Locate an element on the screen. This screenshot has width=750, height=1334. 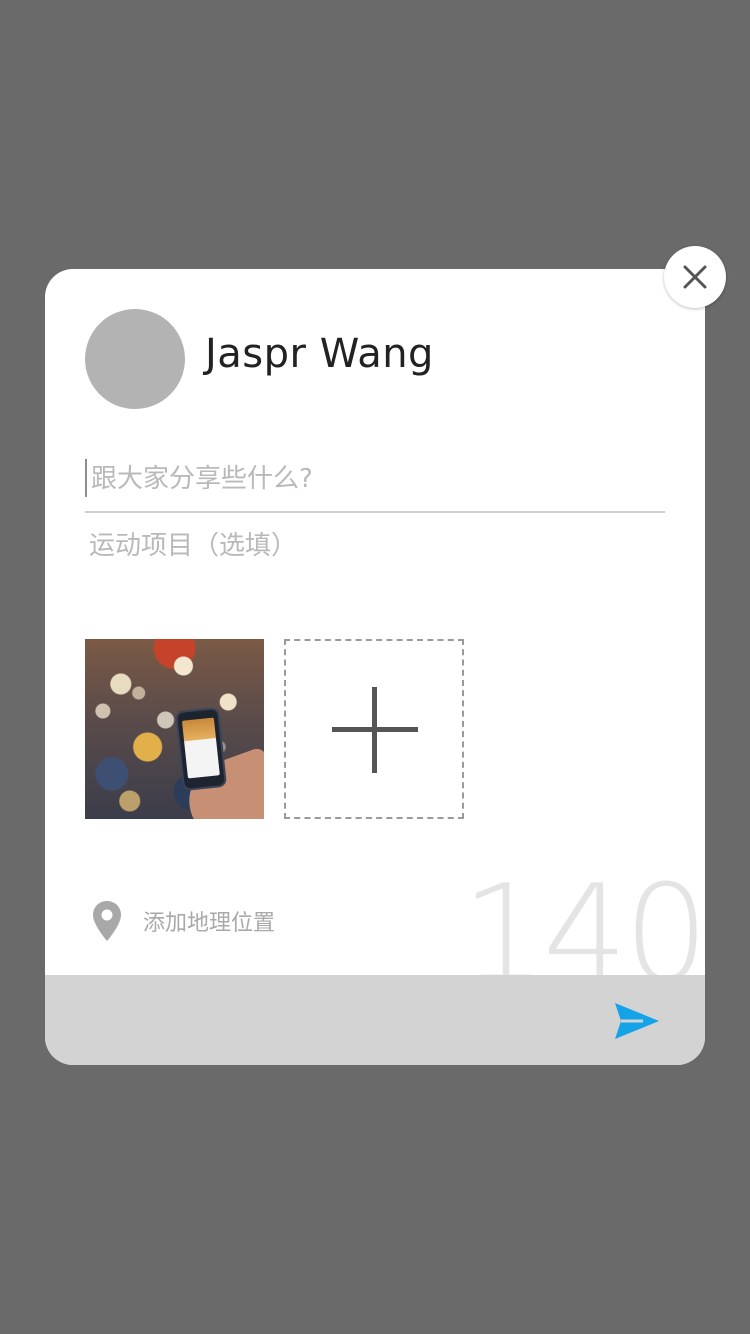
add-photo-button is located at coordinates (374, 729).